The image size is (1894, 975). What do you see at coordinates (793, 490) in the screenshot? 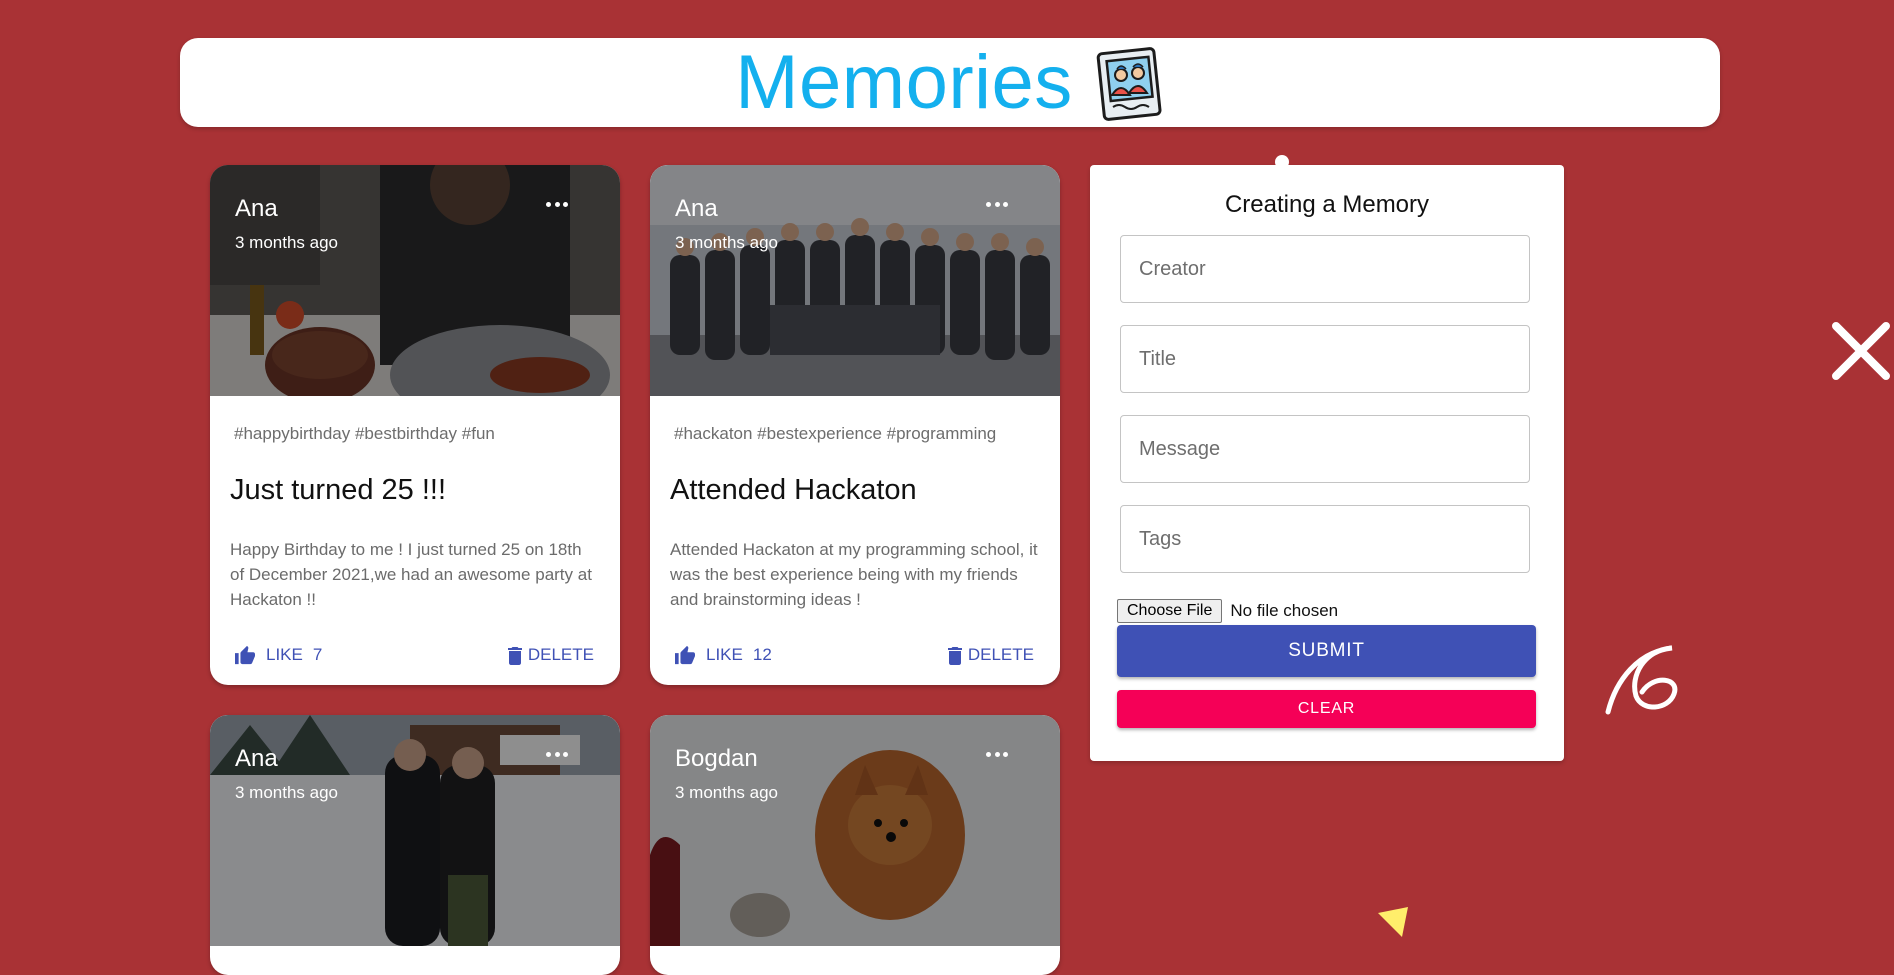
I see `post-title: Attended Hackaton` at bounding box center [793, 490].